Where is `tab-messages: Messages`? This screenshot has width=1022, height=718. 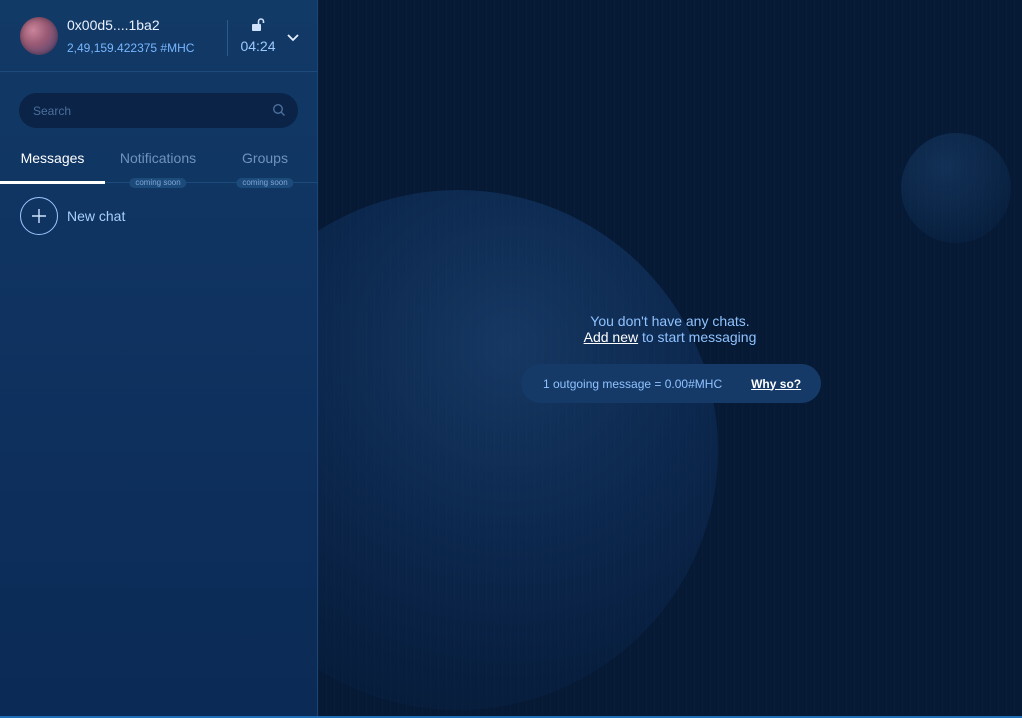 tab-messages: Messages is located at coordinates (52, 162).